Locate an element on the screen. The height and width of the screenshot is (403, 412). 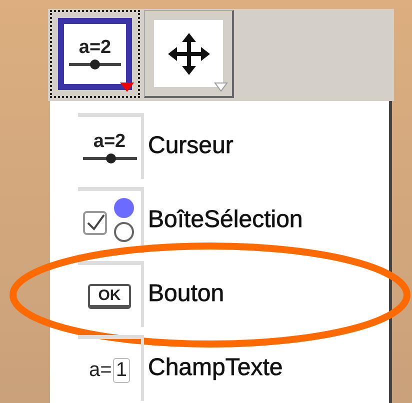
button-icon: OK is located at coordinates (109, 296).